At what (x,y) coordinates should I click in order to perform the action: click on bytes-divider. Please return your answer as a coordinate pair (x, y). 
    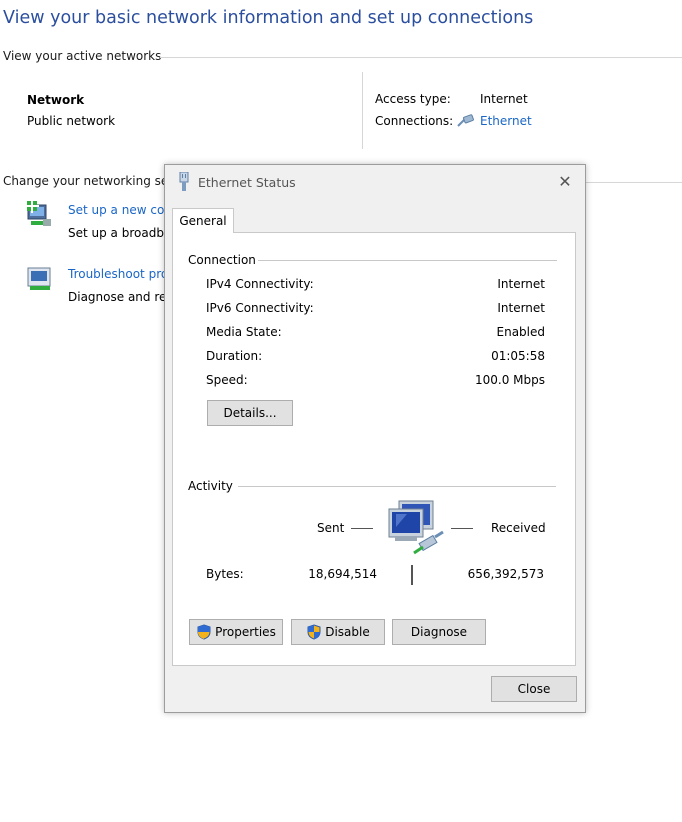
    Looking at the image, I should click on (412, 575).